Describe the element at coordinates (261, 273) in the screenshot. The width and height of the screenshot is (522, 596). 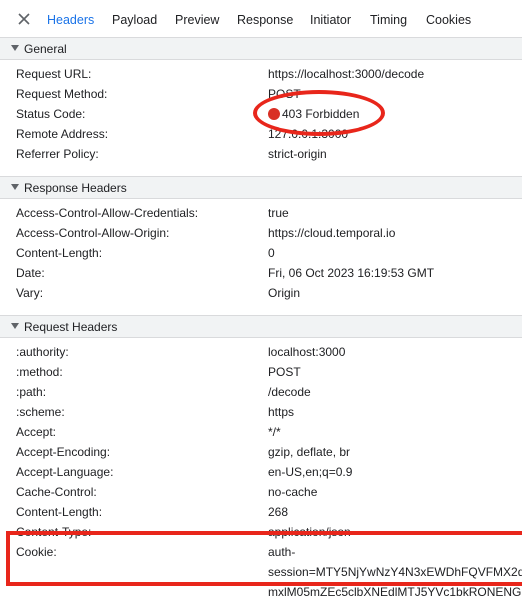
I see `header-row: Date: Fri, 06 Oct 2023 16:19:53 GMT` at that location.